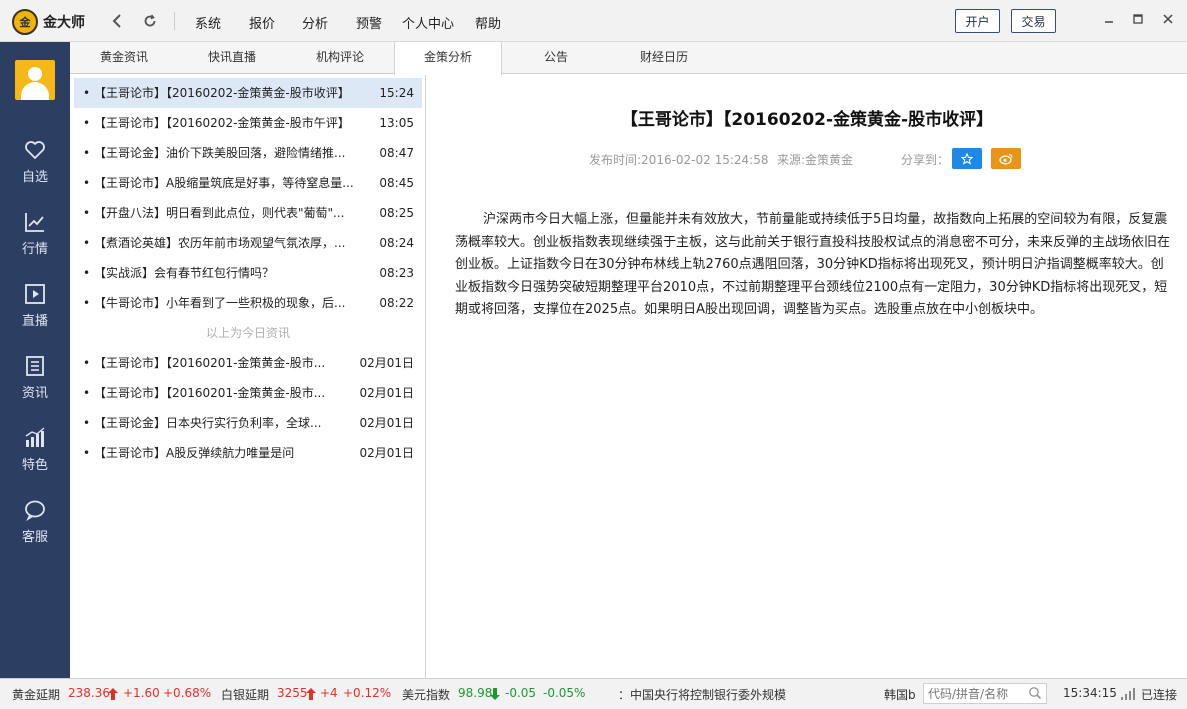 The height and width of the screenshot is (709, 1187). Describe the element at coordinates (426, 694) in the screenshot. I see `usd-index-name: 美元指数` at that location.